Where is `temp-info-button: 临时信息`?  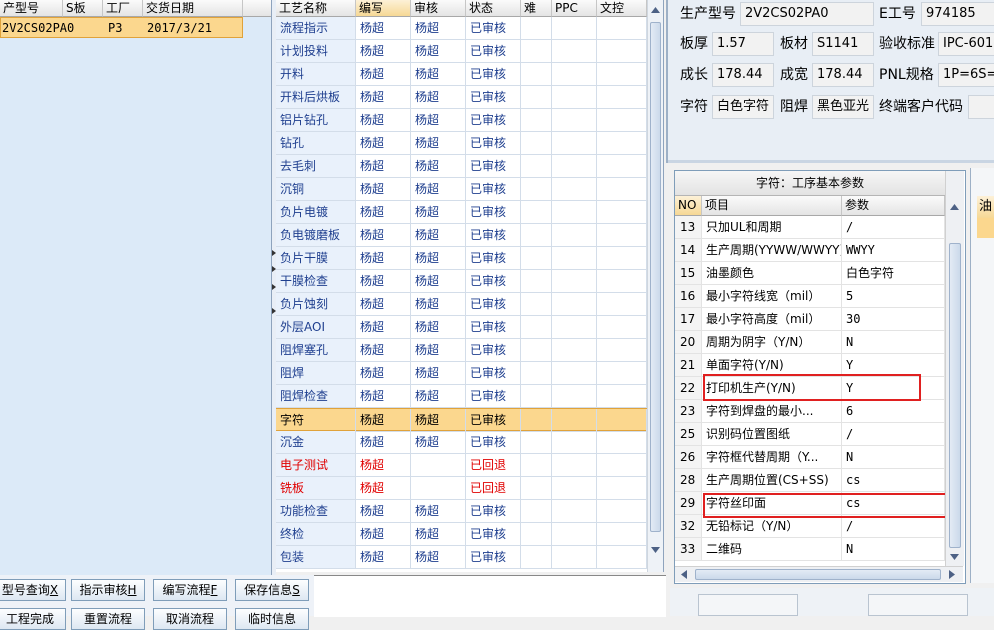
temp-info-button: 临时信息 is located at coordinates (272, 619).